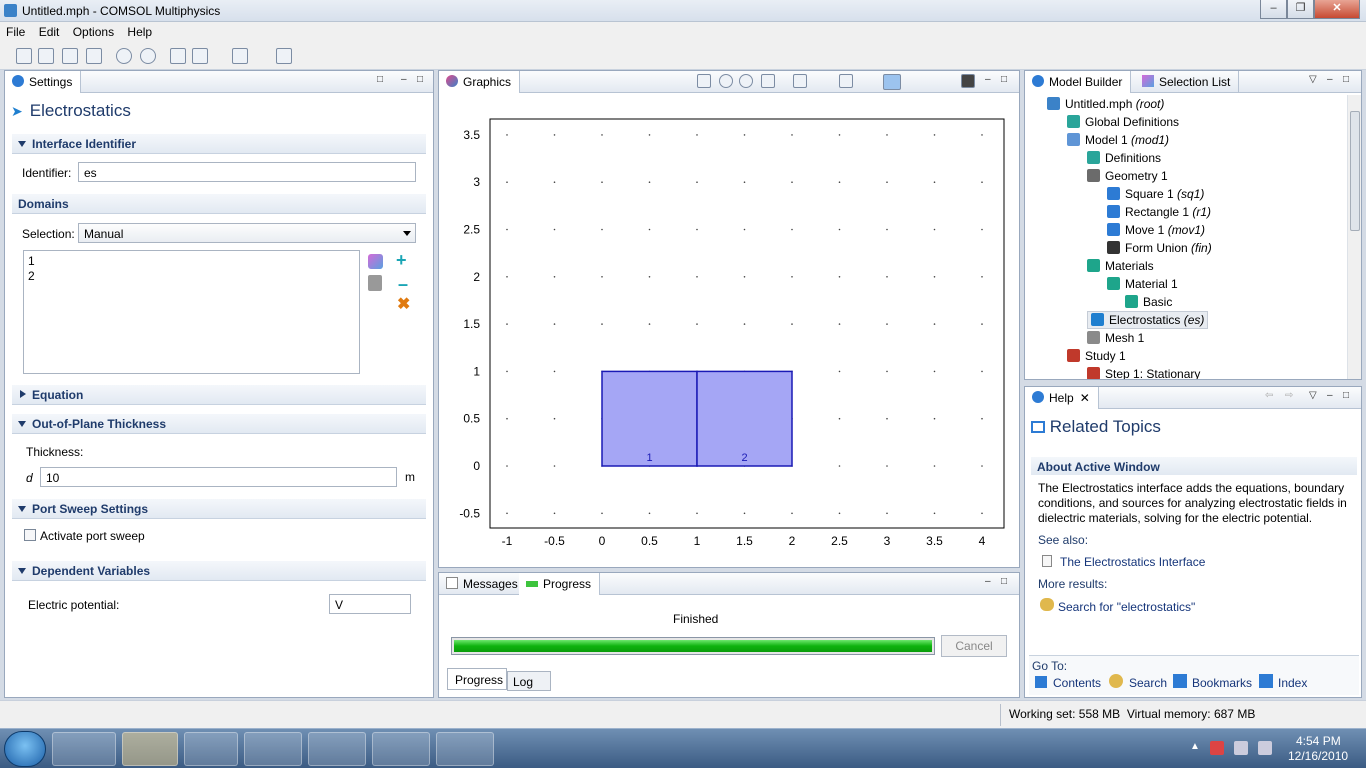 The width and height of the screenshot is (1366, 768). What do you see at coordinates (1148, 683) in the screenshot?
I see `goto-search-link: Search` at bounding box center [1148, 683].